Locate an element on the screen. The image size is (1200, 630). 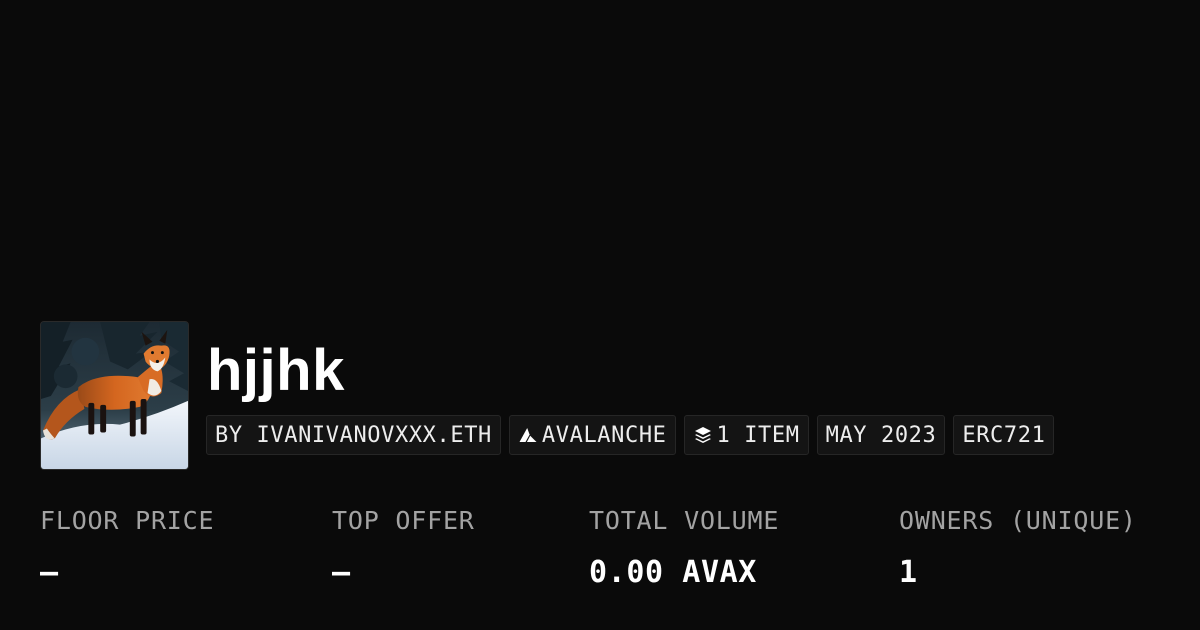
top-offer-value: – is located at coordinates (341, 572).